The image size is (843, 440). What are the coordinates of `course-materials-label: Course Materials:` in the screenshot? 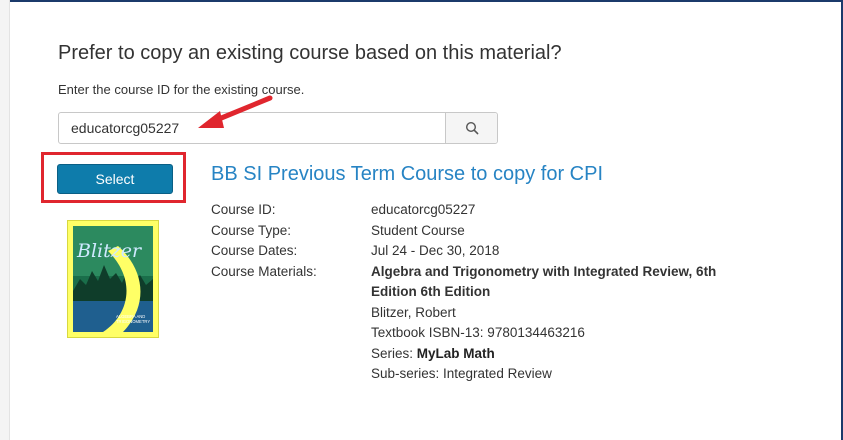 It's located at (264, 271).